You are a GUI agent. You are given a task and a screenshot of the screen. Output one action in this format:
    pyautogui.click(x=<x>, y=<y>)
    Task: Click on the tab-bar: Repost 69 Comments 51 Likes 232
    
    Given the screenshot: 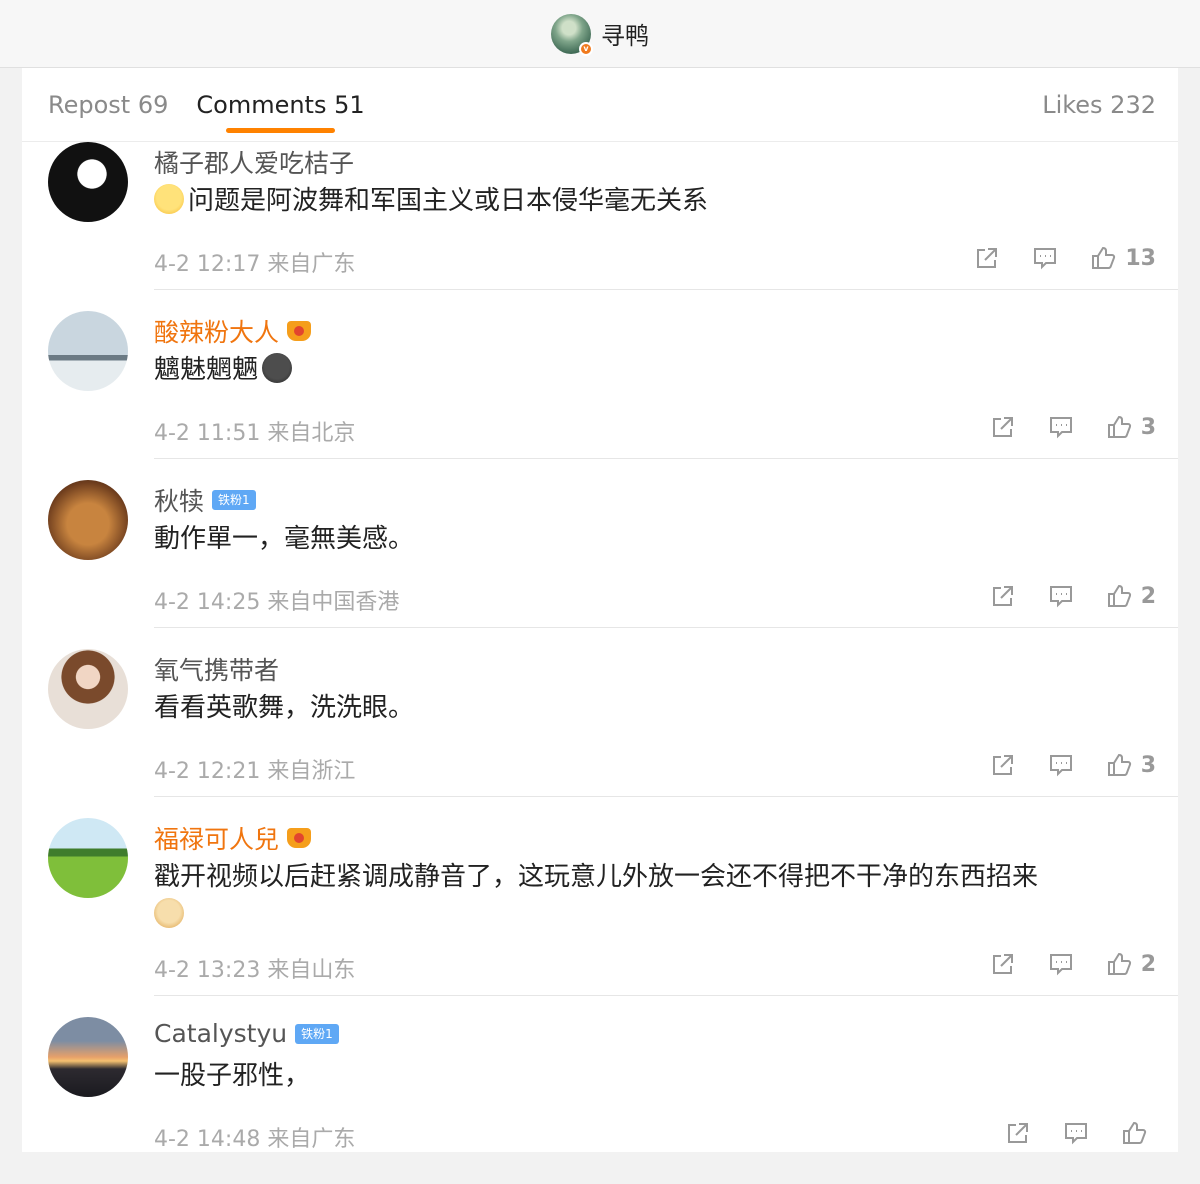 What is the action you would take?
    pyautogui.click(x=600, y=105)
    